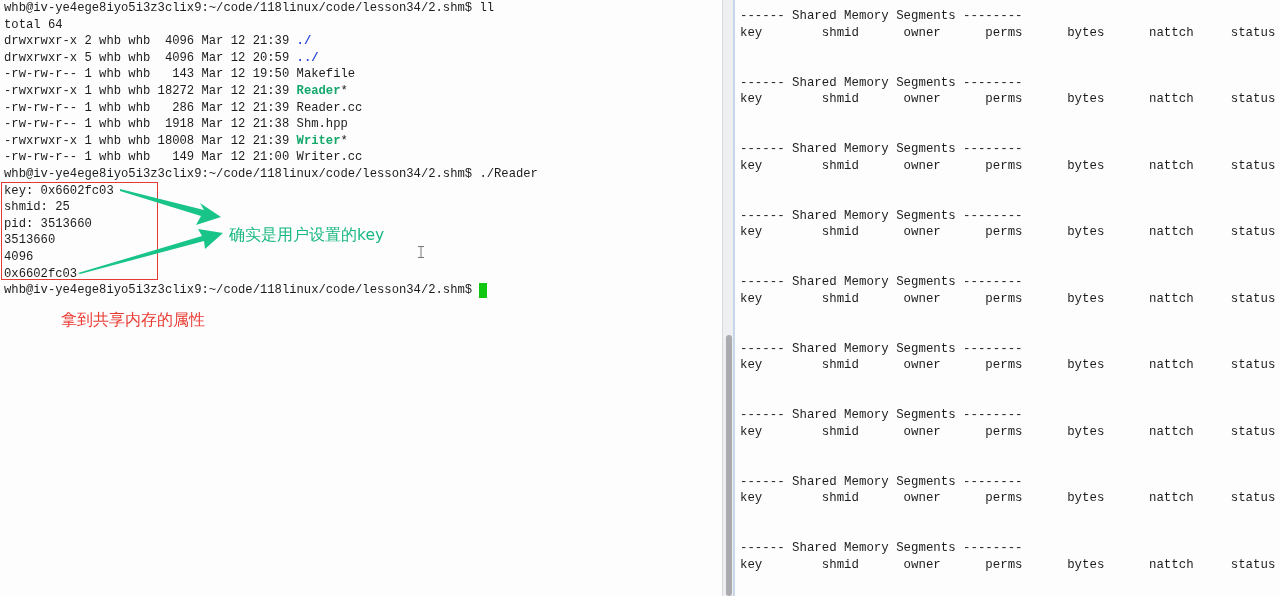 The image size is (1280, 596). Describe the element at coordinates (19, 257) in the screenshot. I see `output-line: 4096` at that location.